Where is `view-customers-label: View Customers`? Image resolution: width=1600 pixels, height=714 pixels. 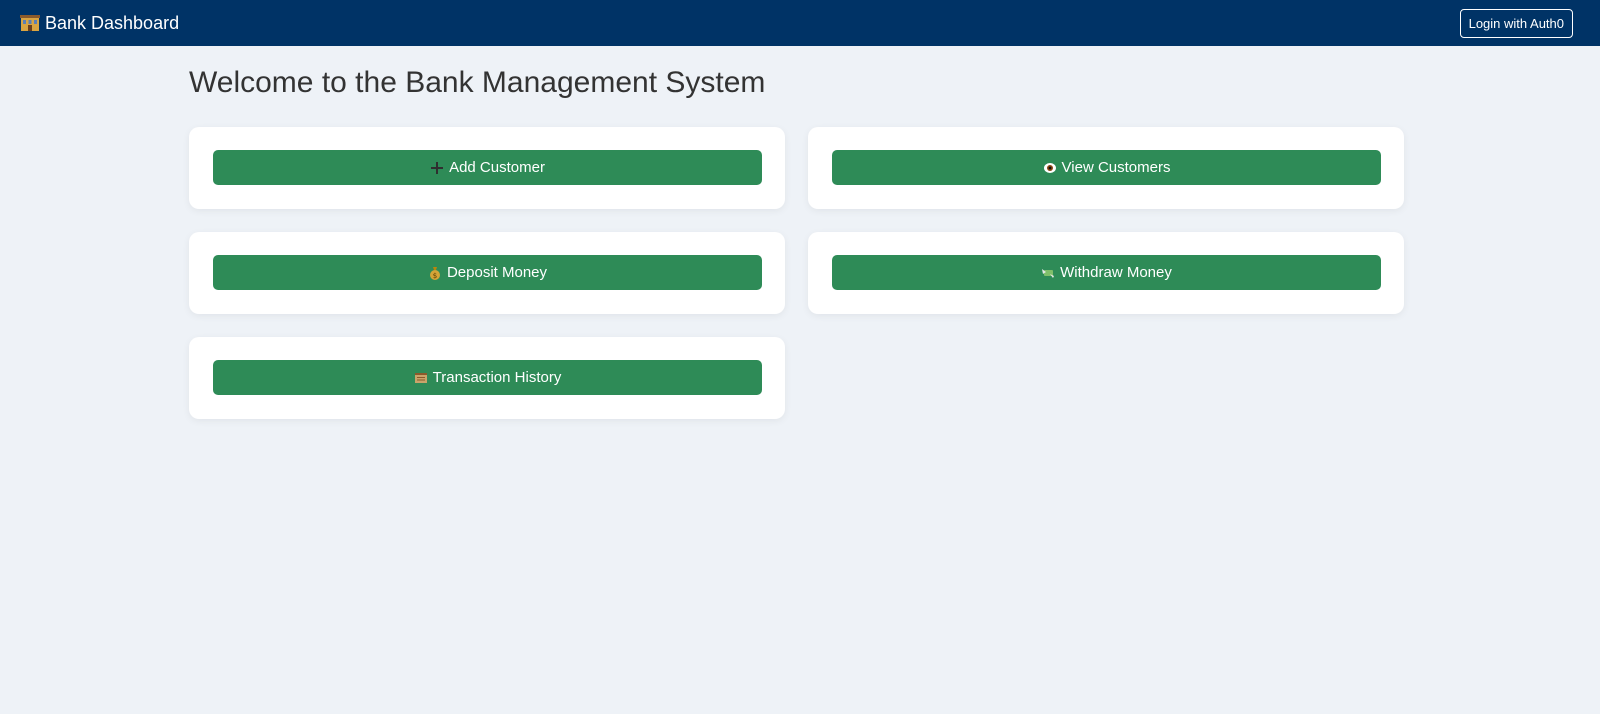 view-customers-label: View Customers is located at coordinates (1116, 167).